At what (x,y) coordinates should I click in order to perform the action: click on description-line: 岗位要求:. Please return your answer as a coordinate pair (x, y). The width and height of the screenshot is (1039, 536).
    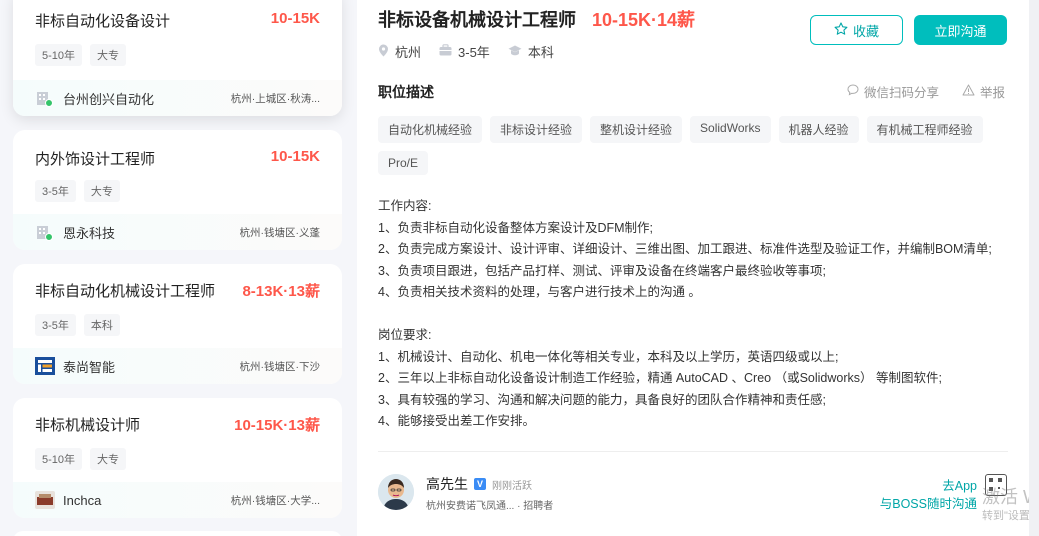
    Looking at the image, I should click on (405, 335).